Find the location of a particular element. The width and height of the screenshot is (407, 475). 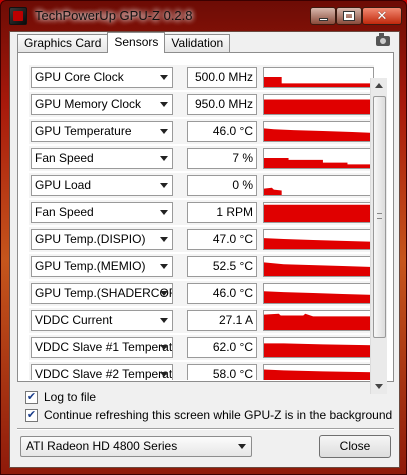

sensor-name-dropdown: GPU Load is located at coordinates (102, 185).